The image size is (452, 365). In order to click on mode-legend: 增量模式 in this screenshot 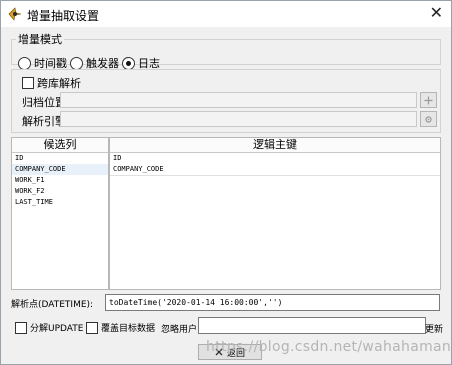, I will do `click(40, 39)`.